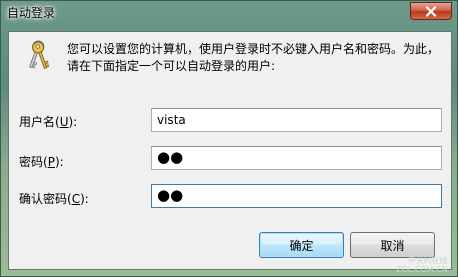  I want to click on confirm-mnemonic: C, so click(76, 199).